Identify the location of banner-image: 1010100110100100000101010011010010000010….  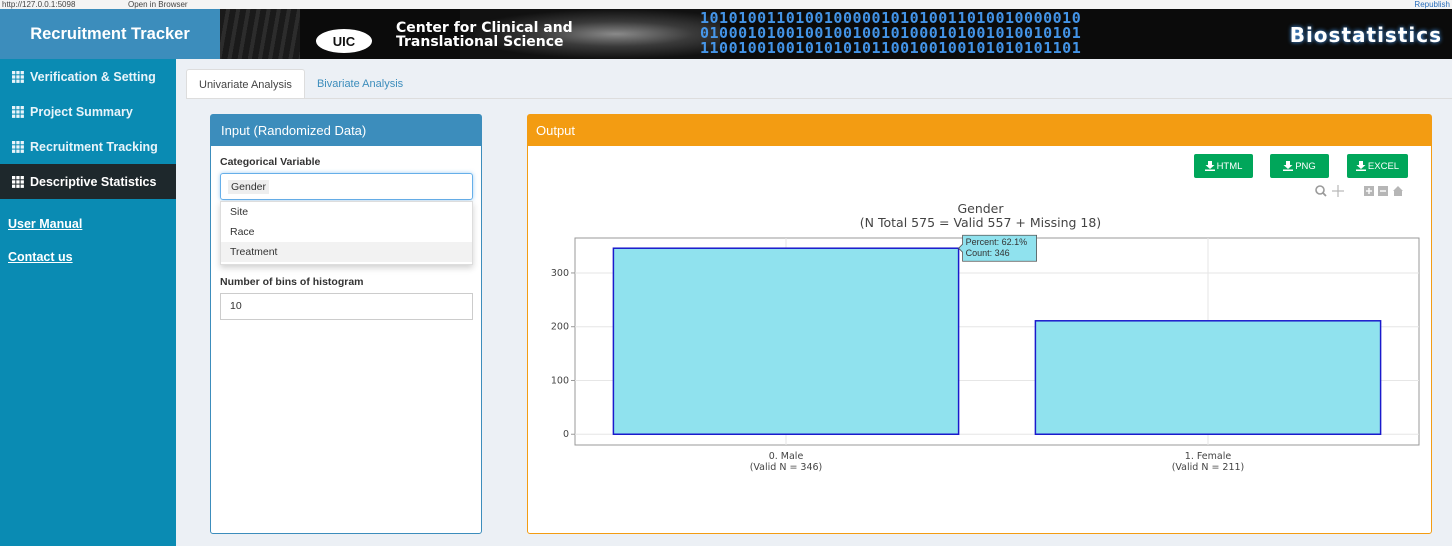
(836, 34).